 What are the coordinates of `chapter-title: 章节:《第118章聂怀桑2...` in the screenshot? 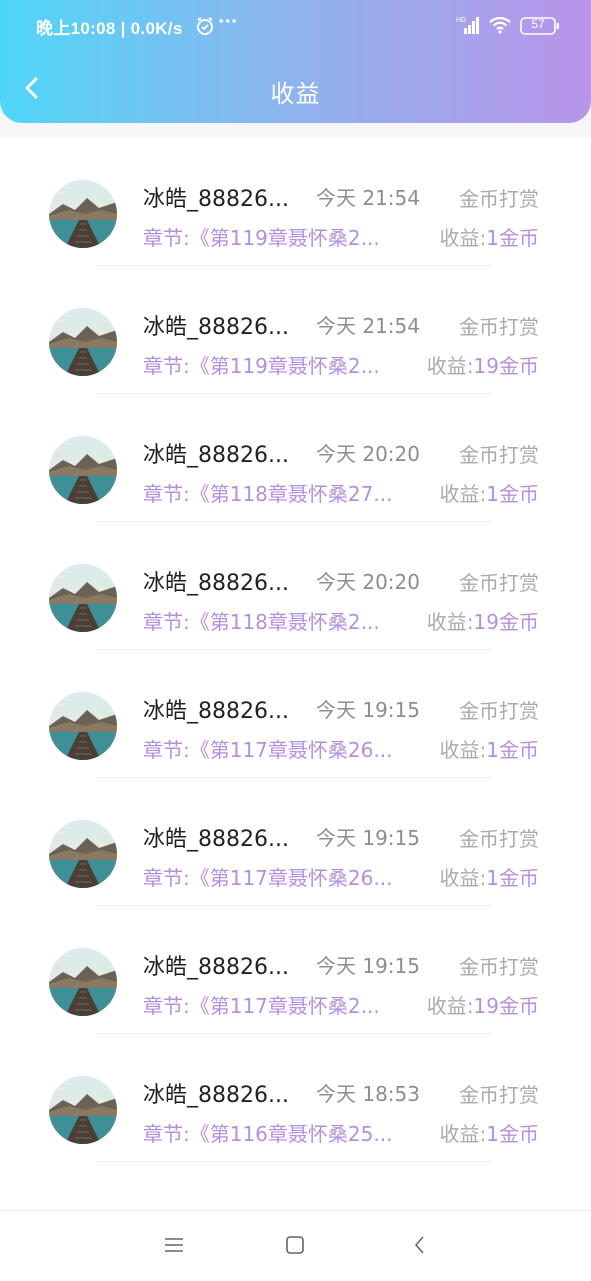 It's located at (261, 622).